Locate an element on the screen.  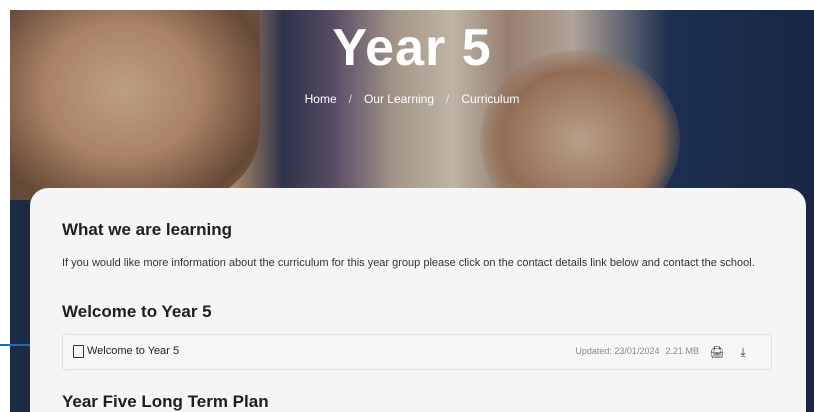
page-title: Year 5 is located at coordinates (412, 48).